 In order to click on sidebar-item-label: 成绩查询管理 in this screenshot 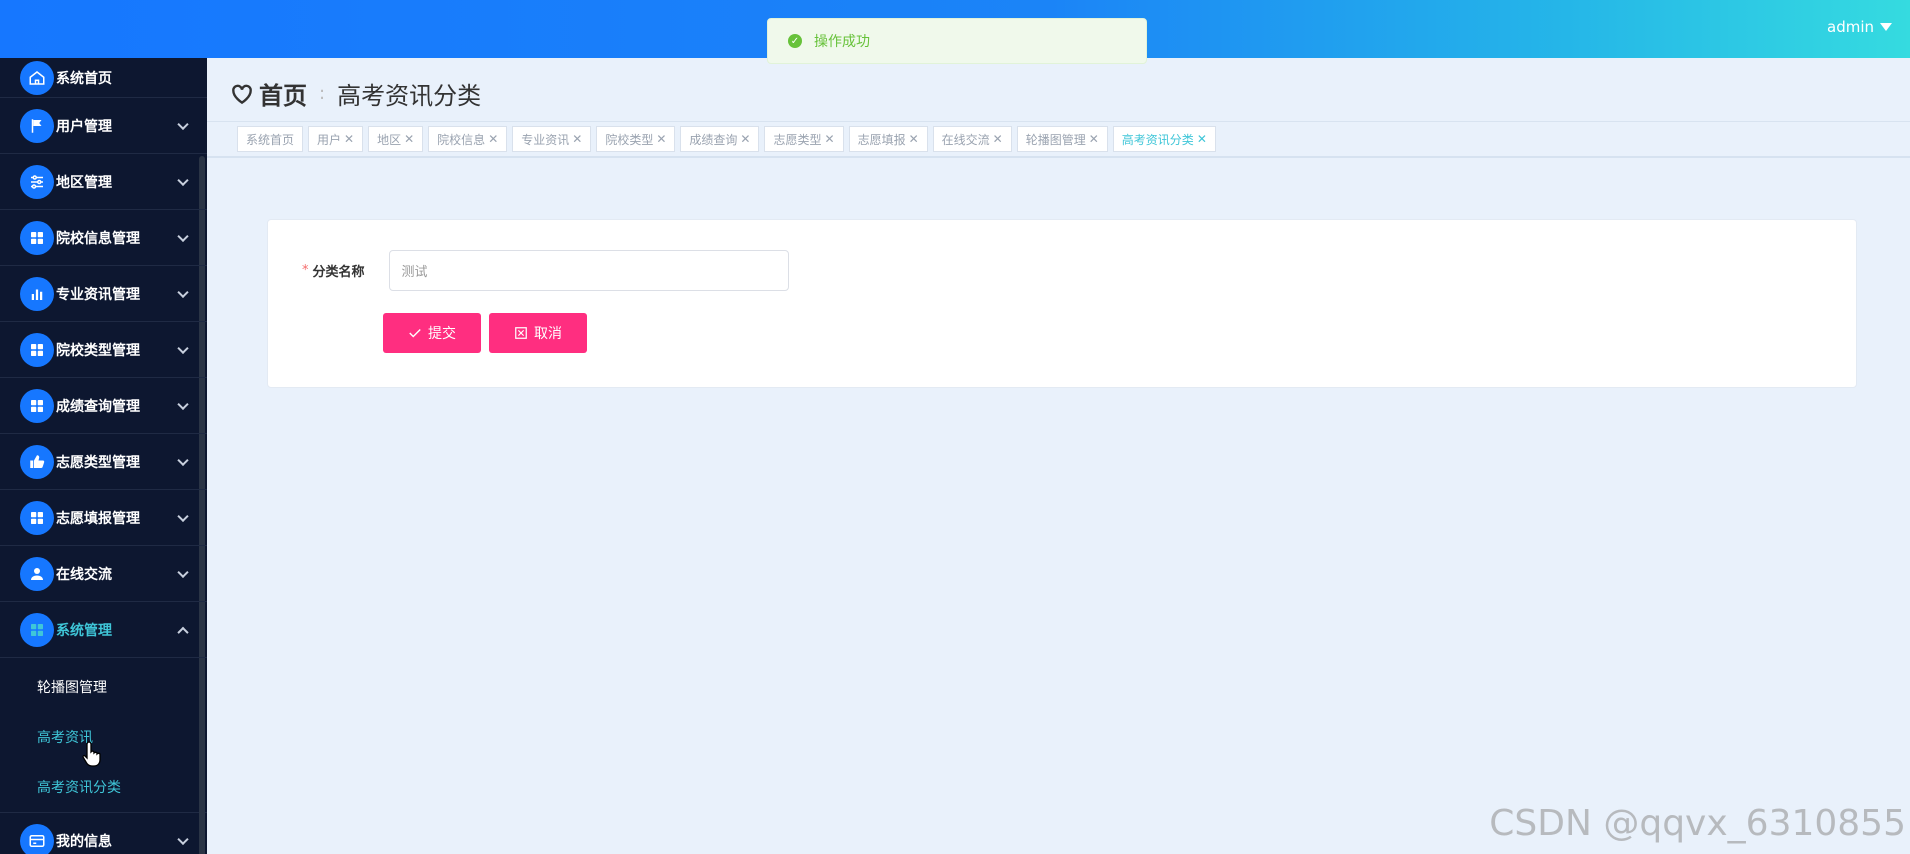, I will do `click(98, 406)`.